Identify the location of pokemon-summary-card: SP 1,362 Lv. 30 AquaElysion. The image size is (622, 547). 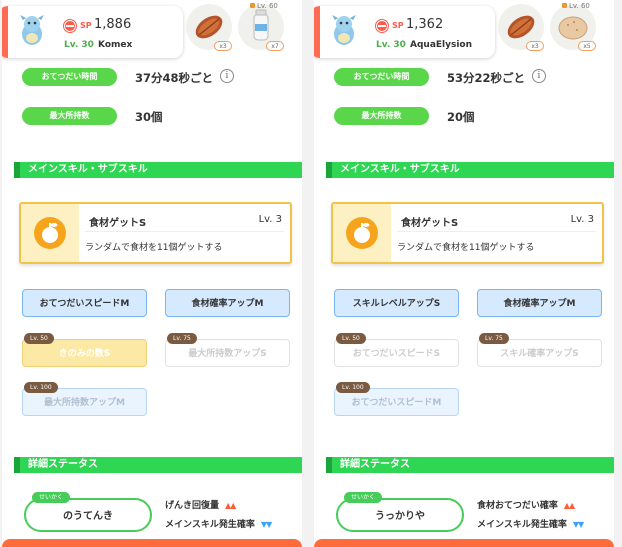
(404, 32).